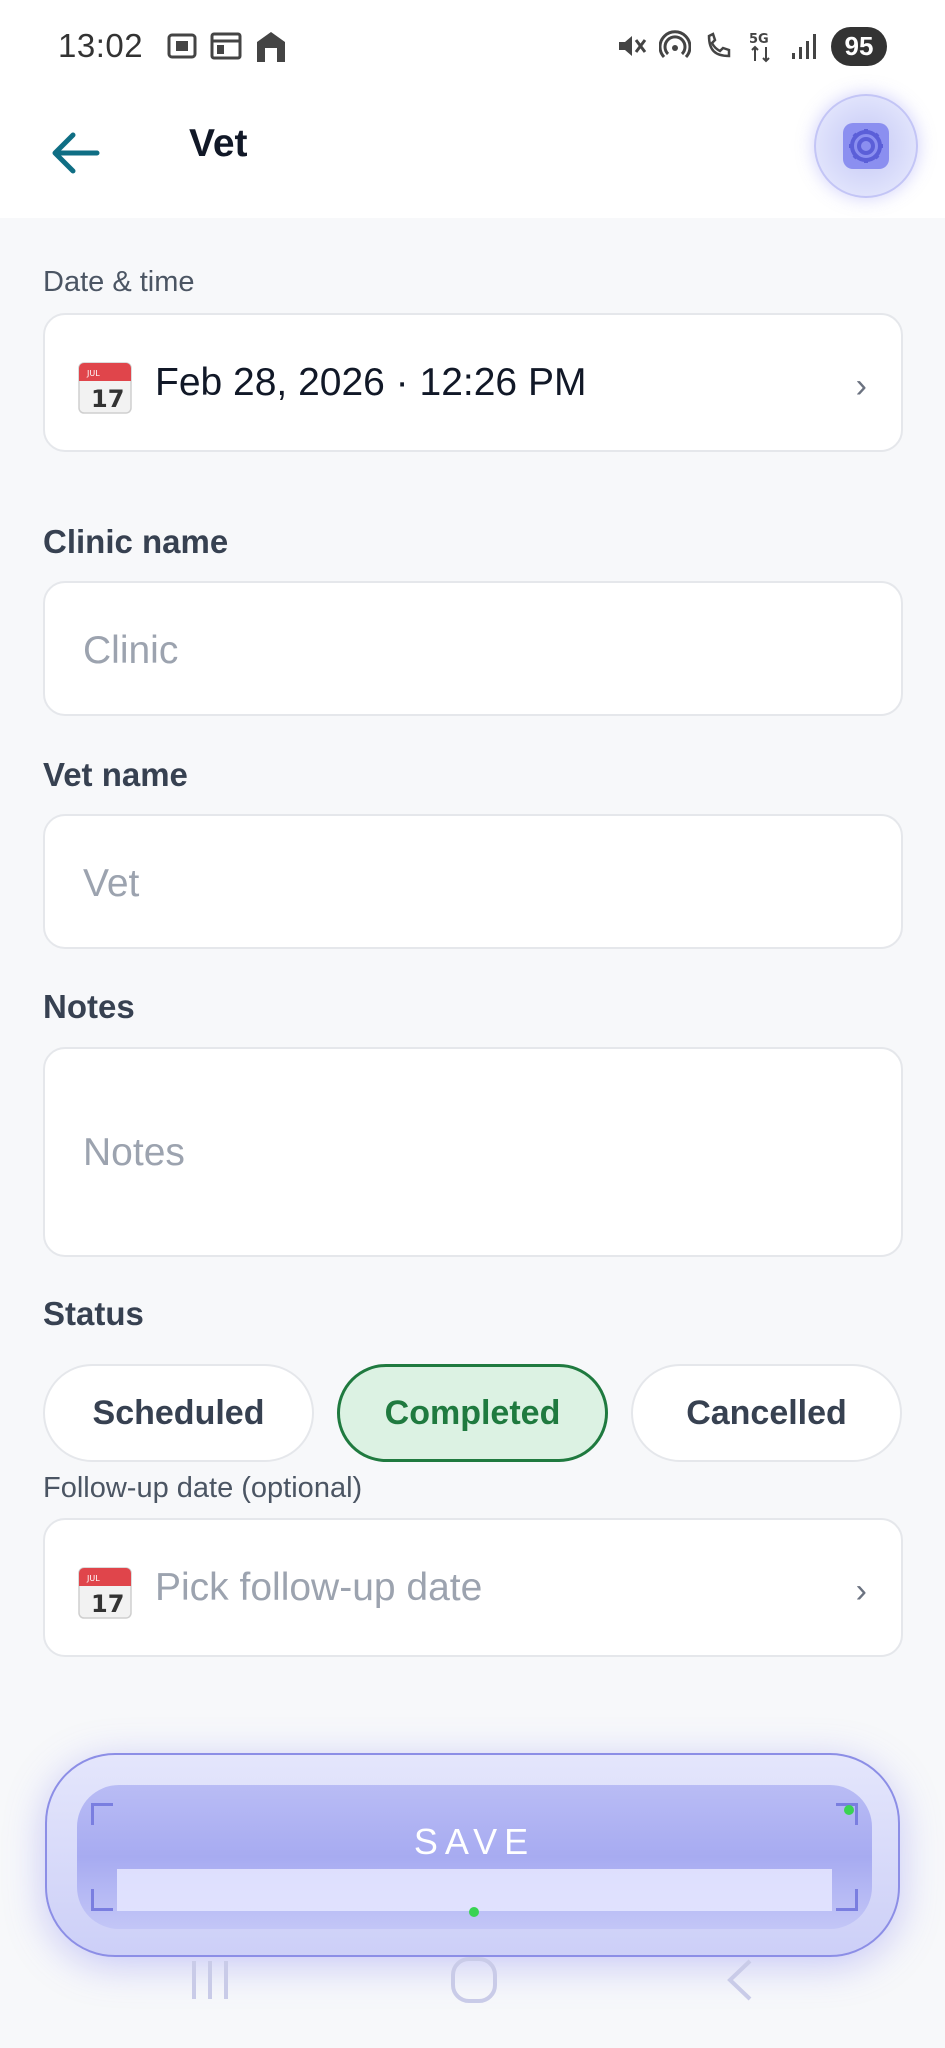 Image resolution: width=945 pixels, height=2048 pixels. I want to click on date-time-label: Date & time, so click(119, 282).